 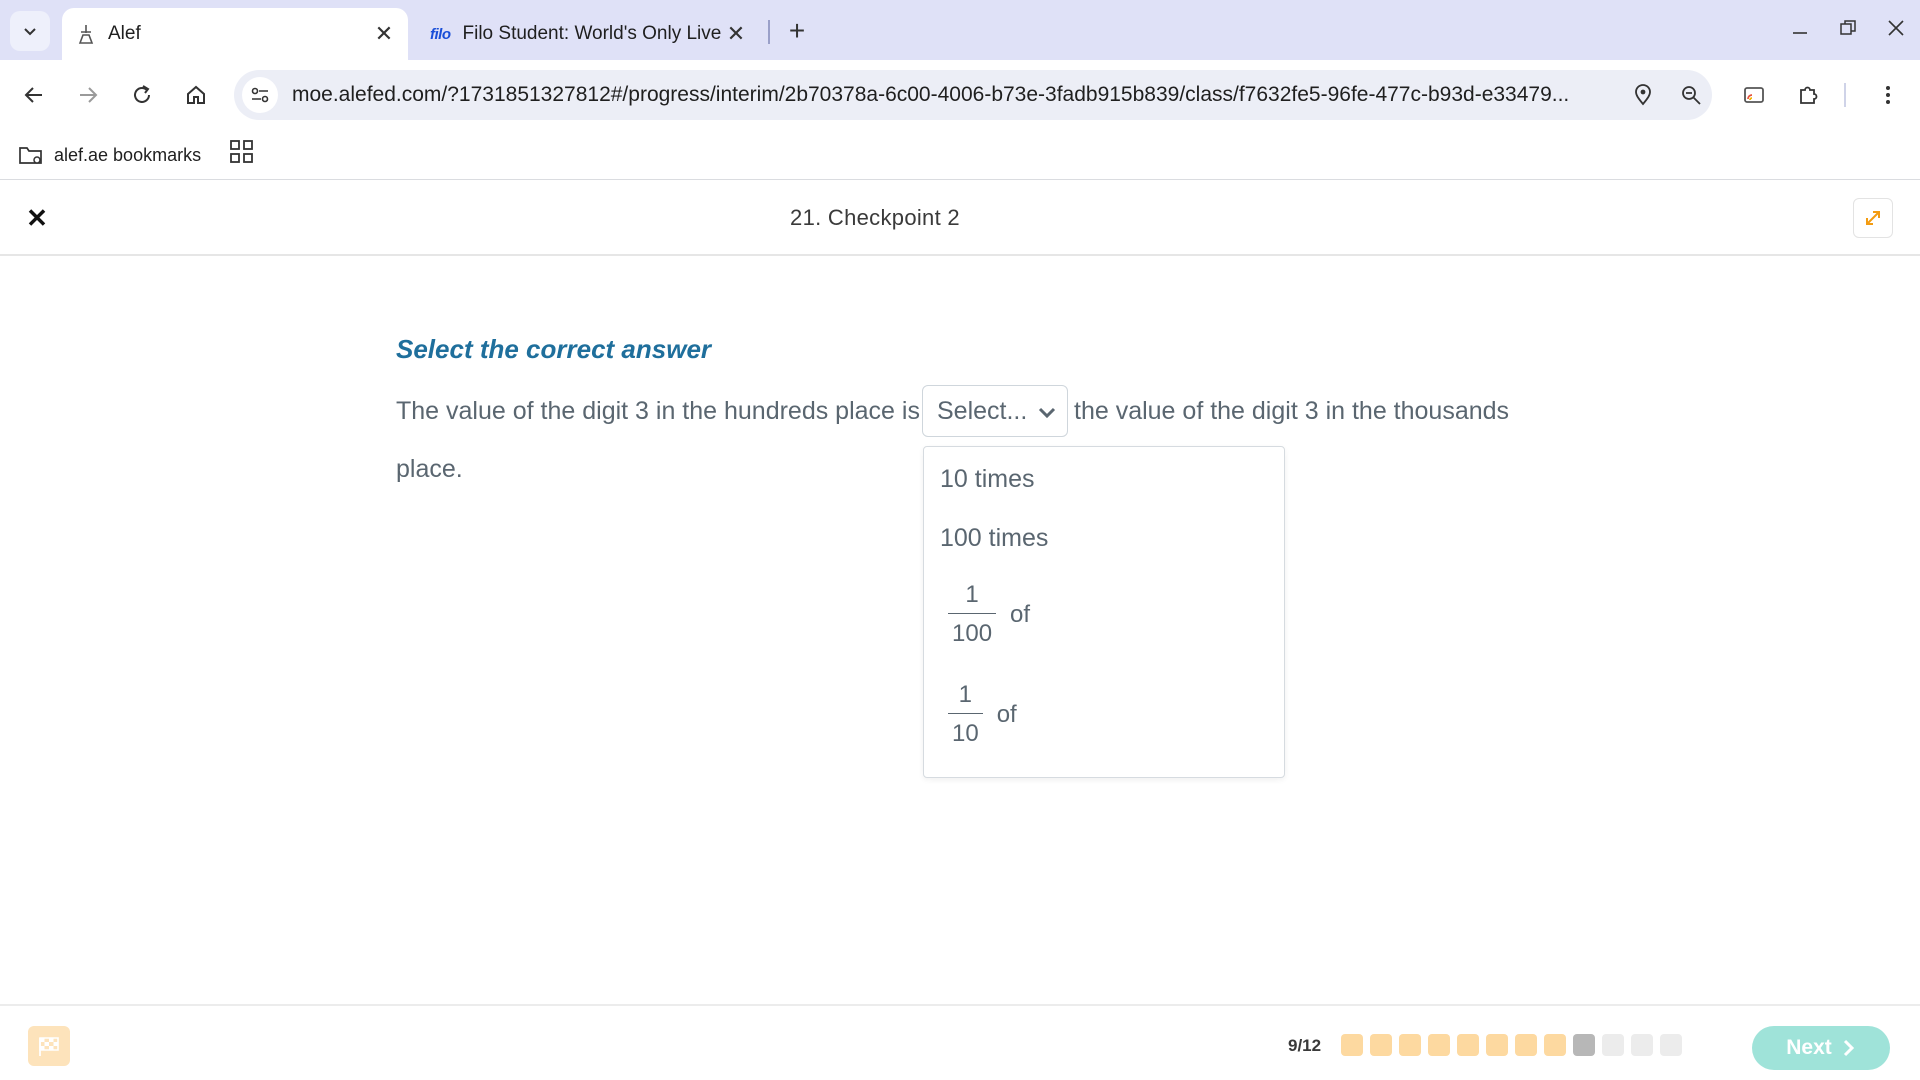 I want to click on fraction: 1 10, so click(x=965, y=714).